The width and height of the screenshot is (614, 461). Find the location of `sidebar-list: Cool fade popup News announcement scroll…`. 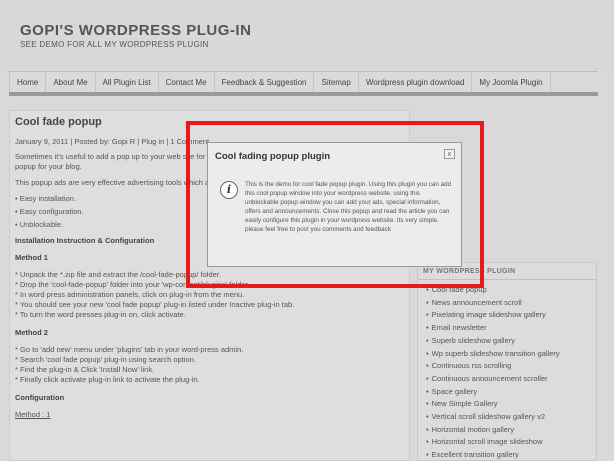

sidebar-list: Cool fade popup News announcement scroll… is located at coordinates (507, 370).